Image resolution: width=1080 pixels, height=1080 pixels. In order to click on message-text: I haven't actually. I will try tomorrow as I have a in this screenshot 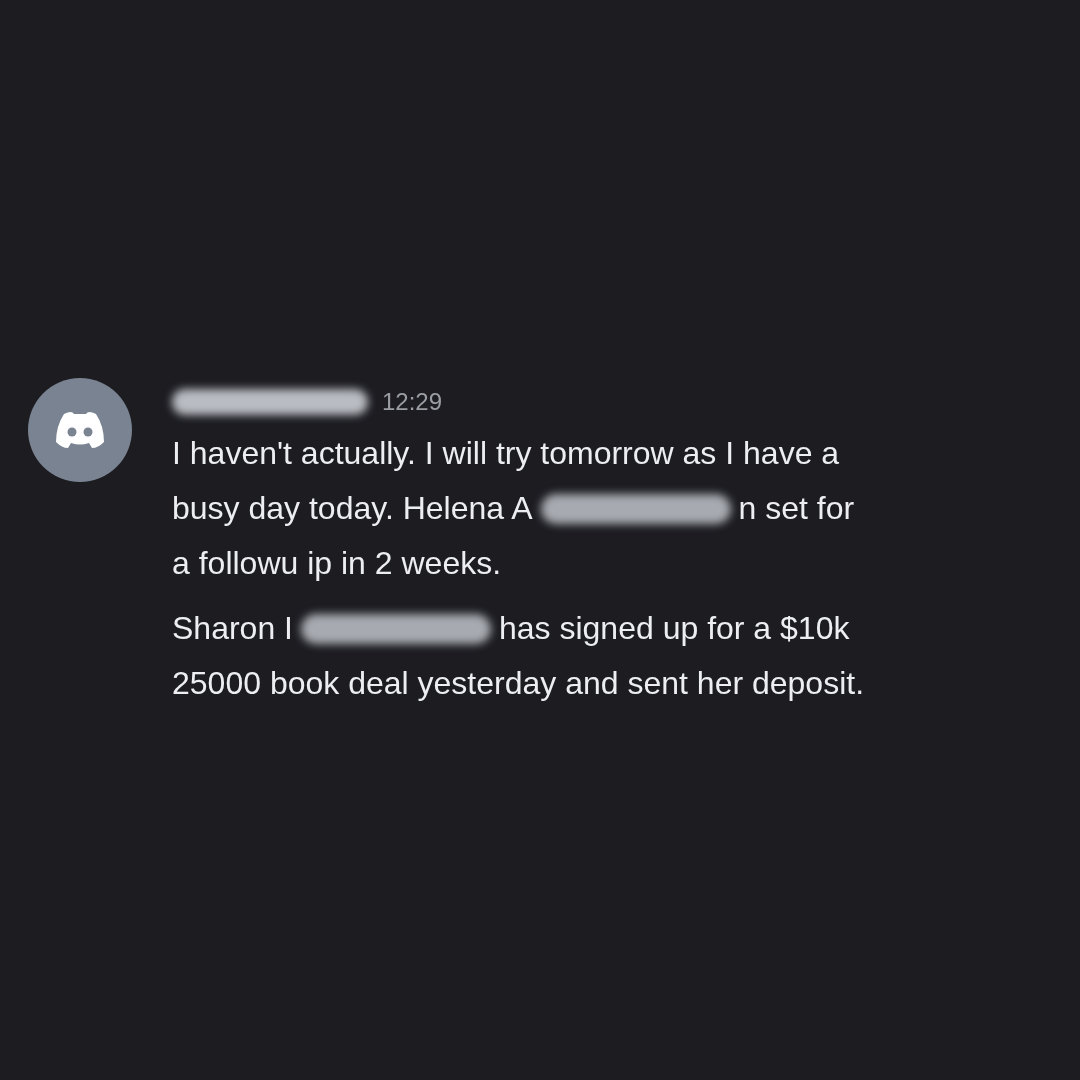, I will do `click(506, 453)`.